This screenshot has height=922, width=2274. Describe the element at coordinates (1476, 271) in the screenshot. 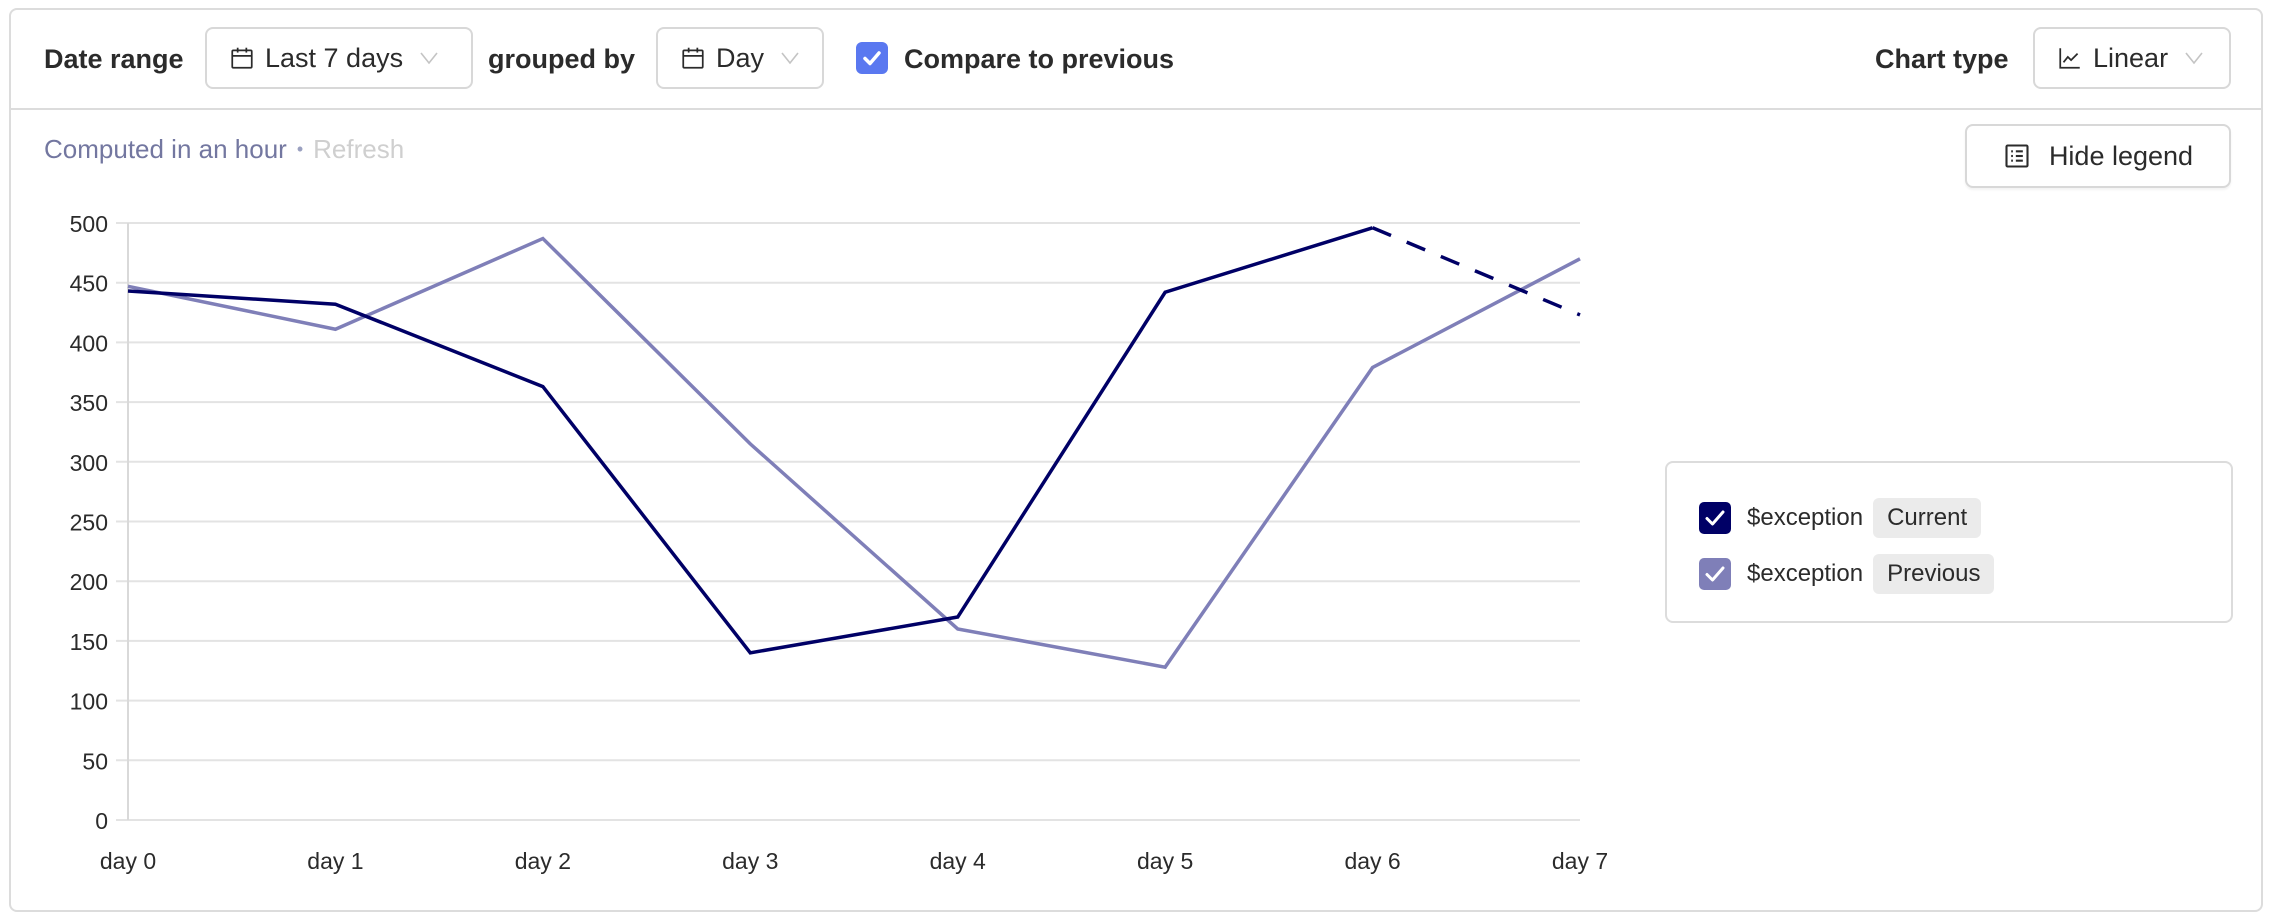

I see `series-line-current-incomplete` at that location.